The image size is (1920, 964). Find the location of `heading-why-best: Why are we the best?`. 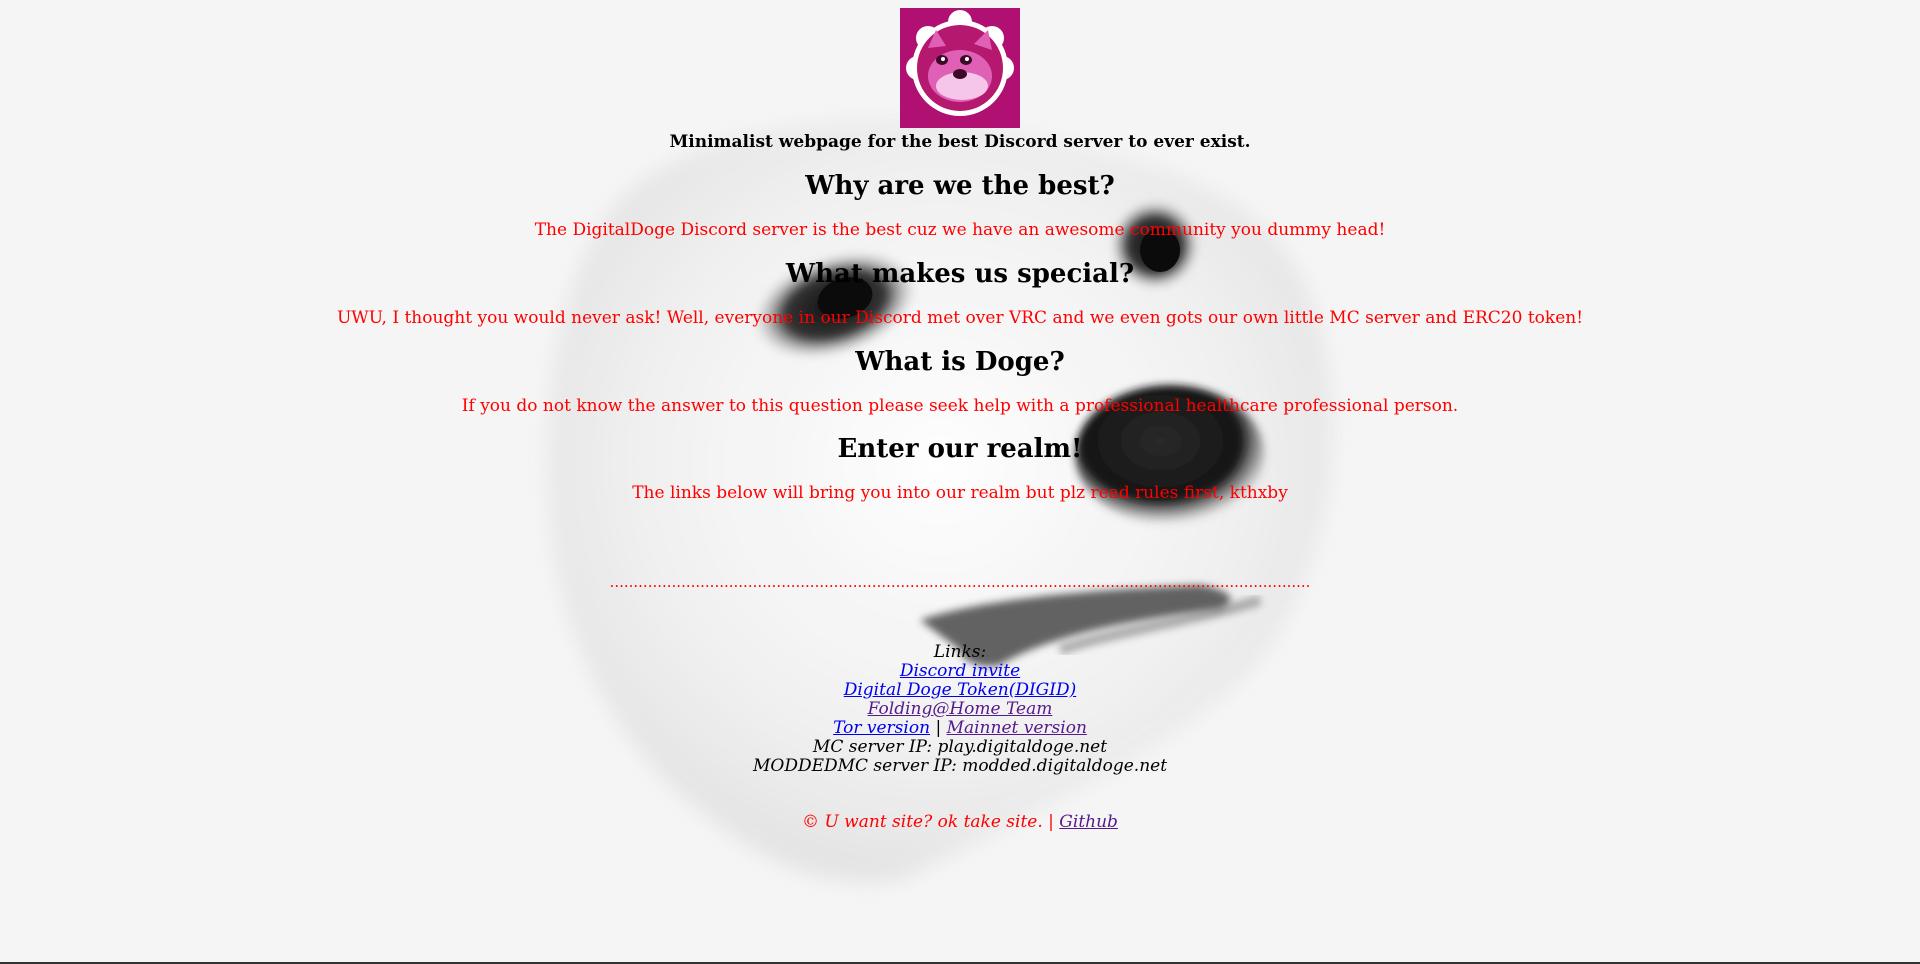

heading-why-best: Why are we the best? is located at coordinates (960, 186).